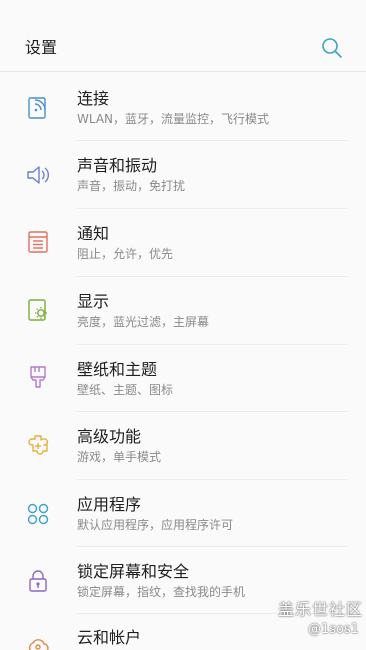 The width and height of the screenshot is (366, 650). Describe the element at coordinates (38, 581) in the screenshot. I see `lock-icon` at that location.